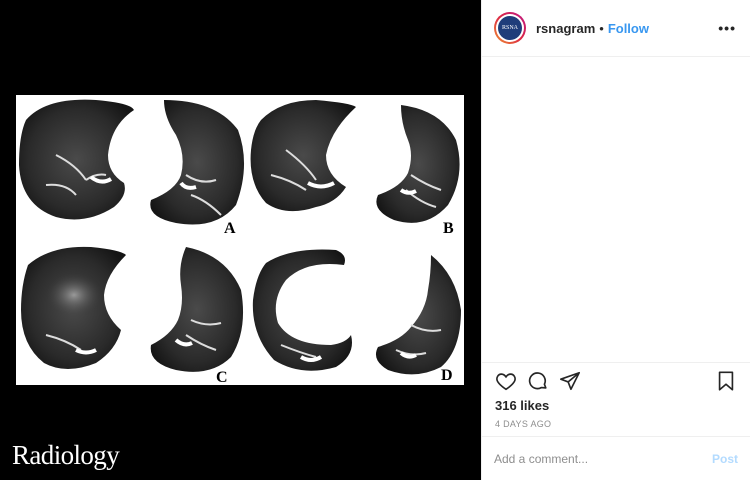  What do you see at coordinates (565, 28) in the screenshot?
I see `username-link: rsnagram` at bounding box center [565, 28].